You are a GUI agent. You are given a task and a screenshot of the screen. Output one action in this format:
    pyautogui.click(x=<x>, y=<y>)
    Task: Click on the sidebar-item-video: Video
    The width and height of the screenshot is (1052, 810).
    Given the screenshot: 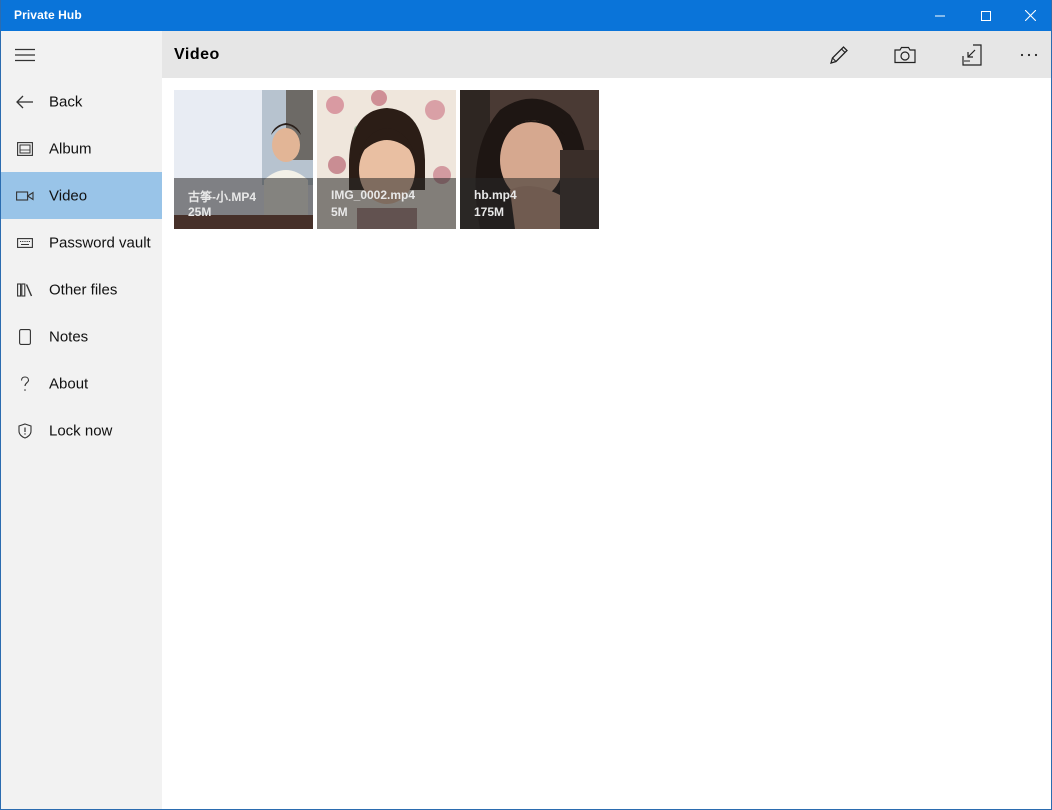 What is the action you would take?
    pyautogui.click(x=81, y=195)
    